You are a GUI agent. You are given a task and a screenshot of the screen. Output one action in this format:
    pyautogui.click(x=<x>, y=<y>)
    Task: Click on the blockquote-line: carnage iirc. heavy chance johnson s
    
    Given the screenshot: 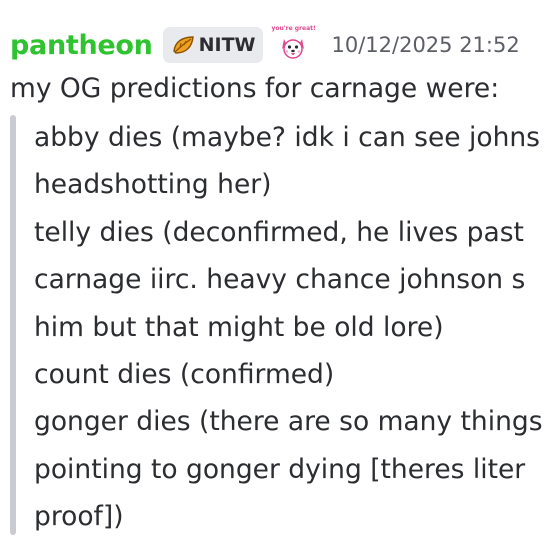 What is the action you would take?
    pyautogui.click(x=280, y=280)
    